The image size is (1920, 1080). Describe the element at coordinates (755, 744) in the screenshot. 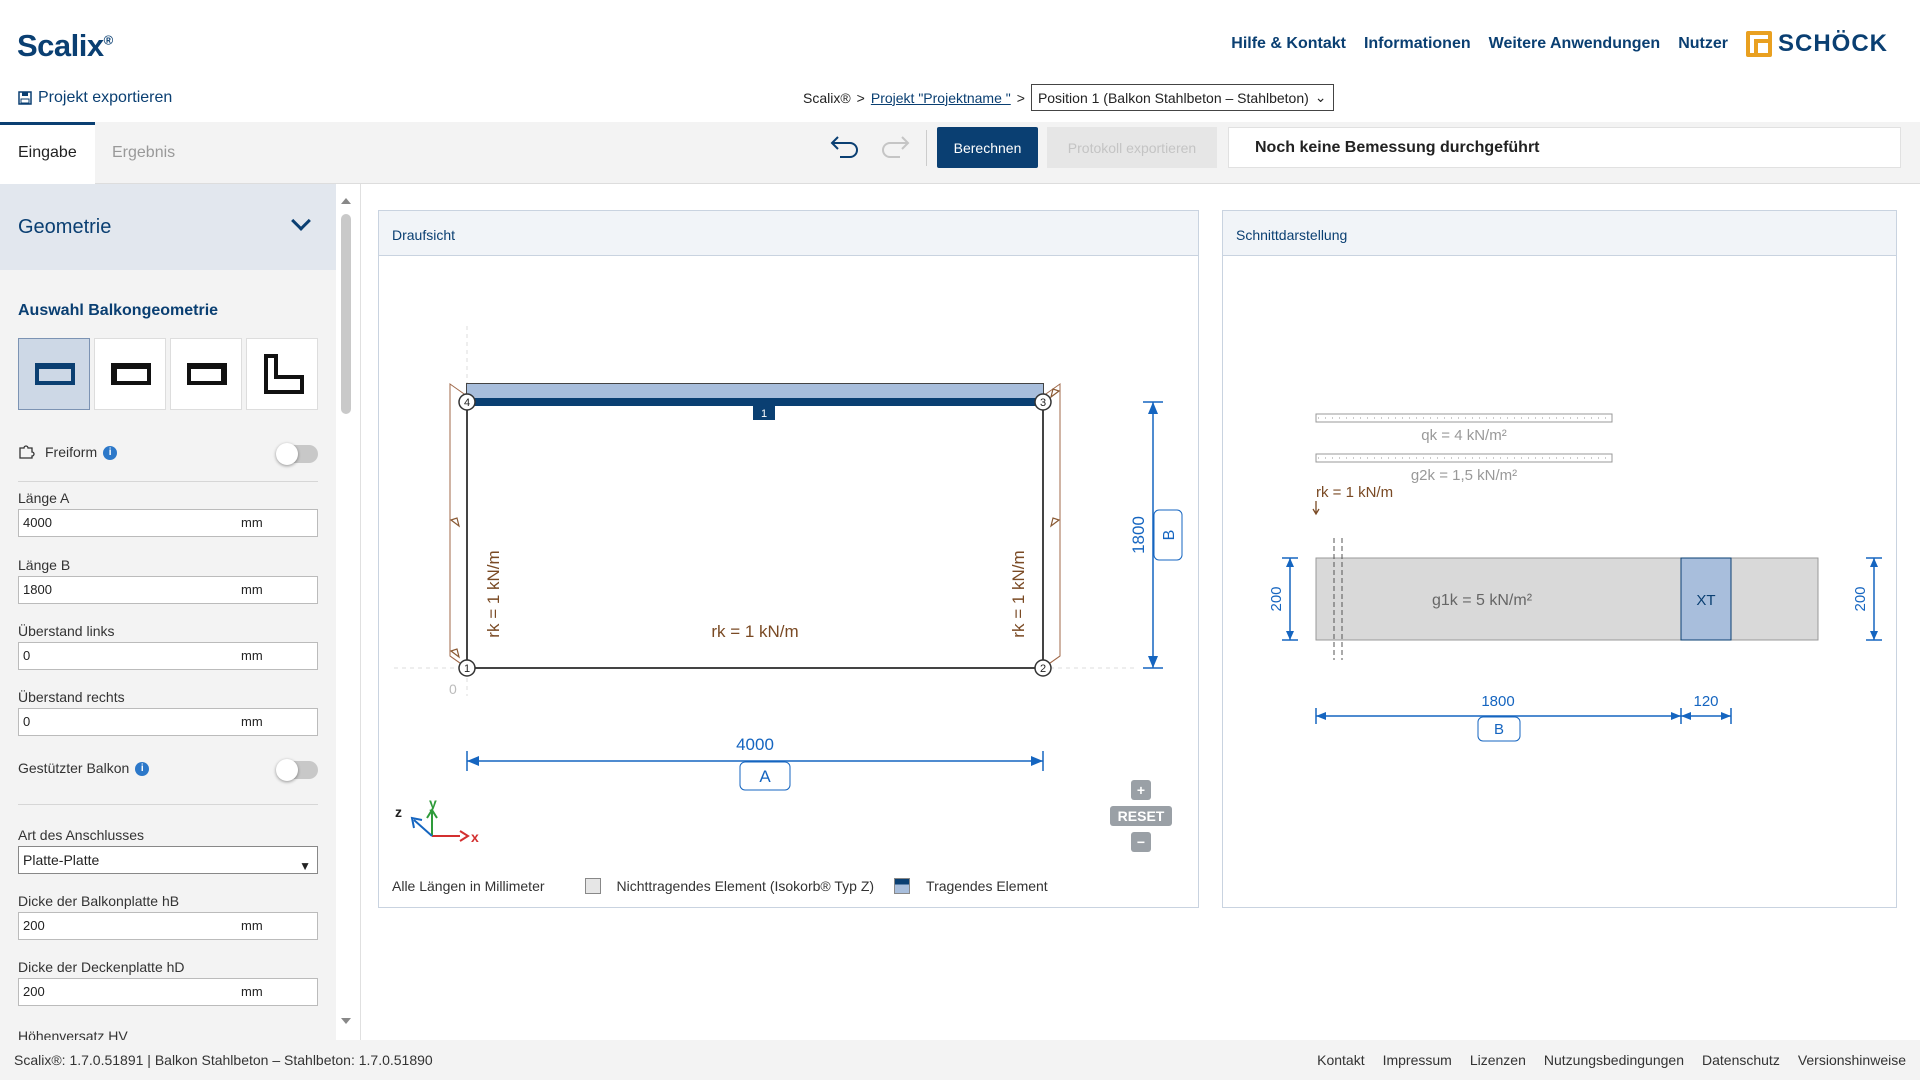

I see `dim-a-value: 4000` at that location.